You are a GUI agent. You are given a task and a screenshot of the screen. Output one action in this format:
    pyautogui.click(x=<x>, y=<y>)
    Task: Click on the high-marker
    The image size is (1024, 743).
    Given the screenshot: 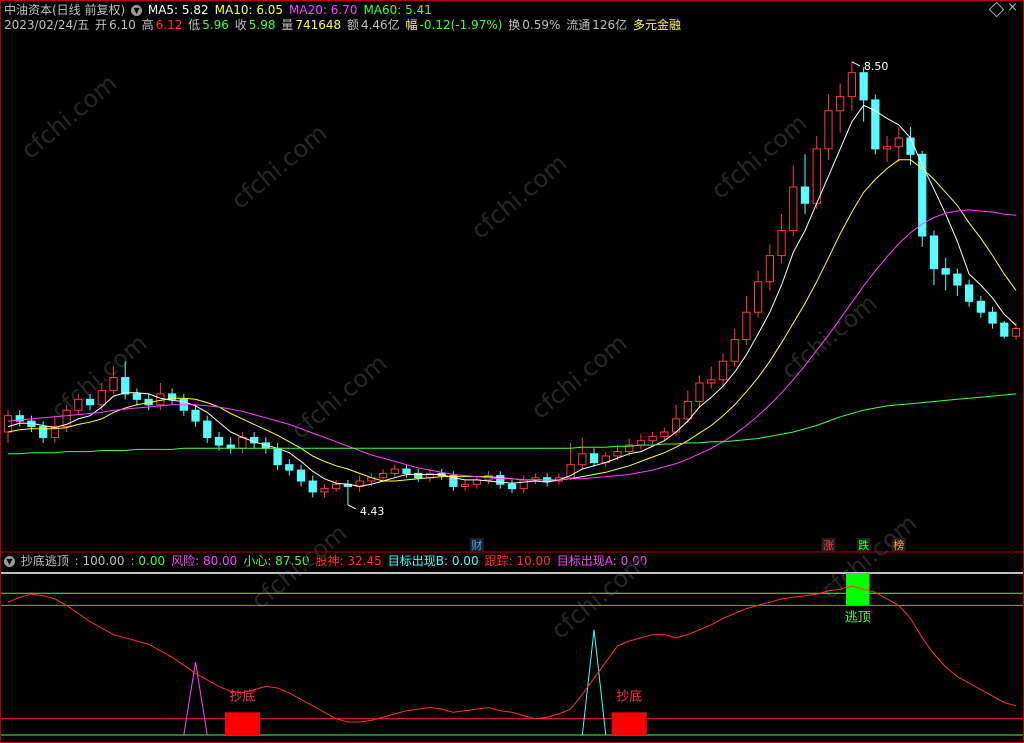 What is the action you would take?
    pyautogui.click(x=856, y=64)
    